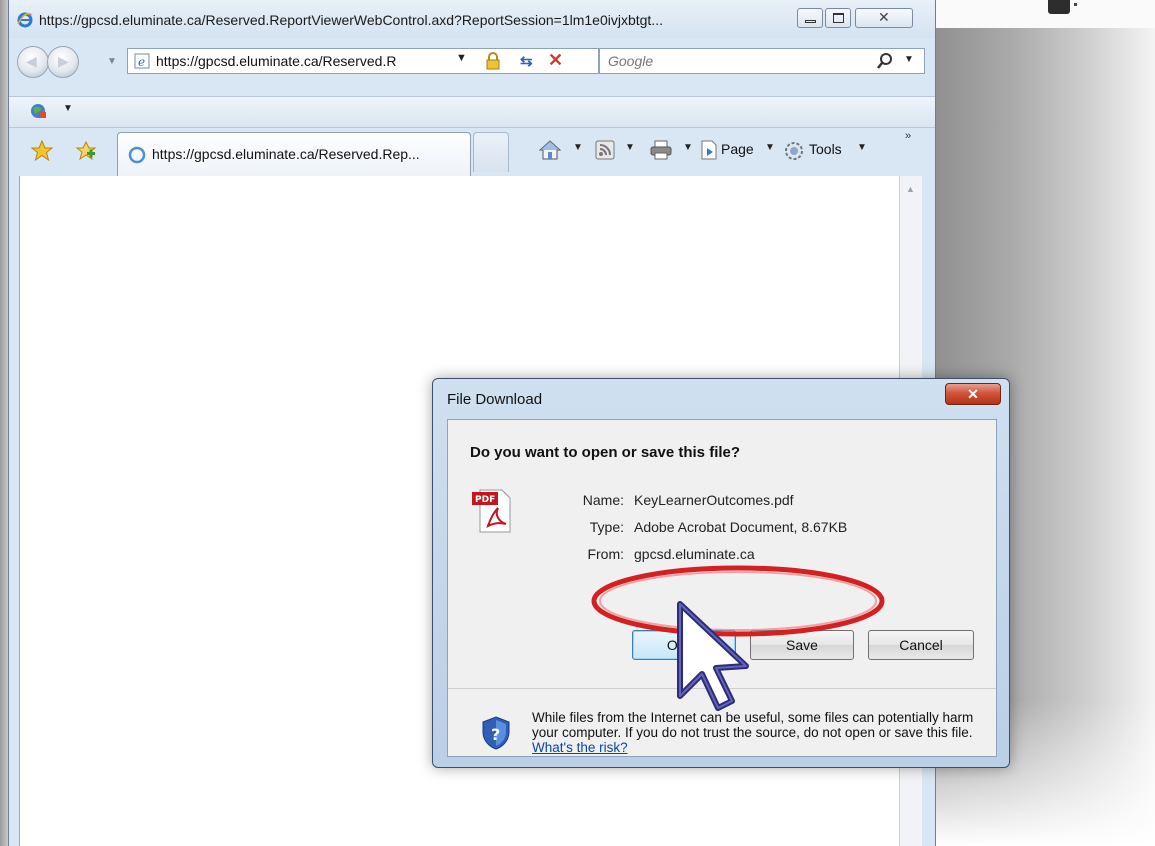 The width and height of the screenshot is (1155, 846). Describe the element at coordinates (491, 152) in the screenshot. I see `new-tab-button` at that location.